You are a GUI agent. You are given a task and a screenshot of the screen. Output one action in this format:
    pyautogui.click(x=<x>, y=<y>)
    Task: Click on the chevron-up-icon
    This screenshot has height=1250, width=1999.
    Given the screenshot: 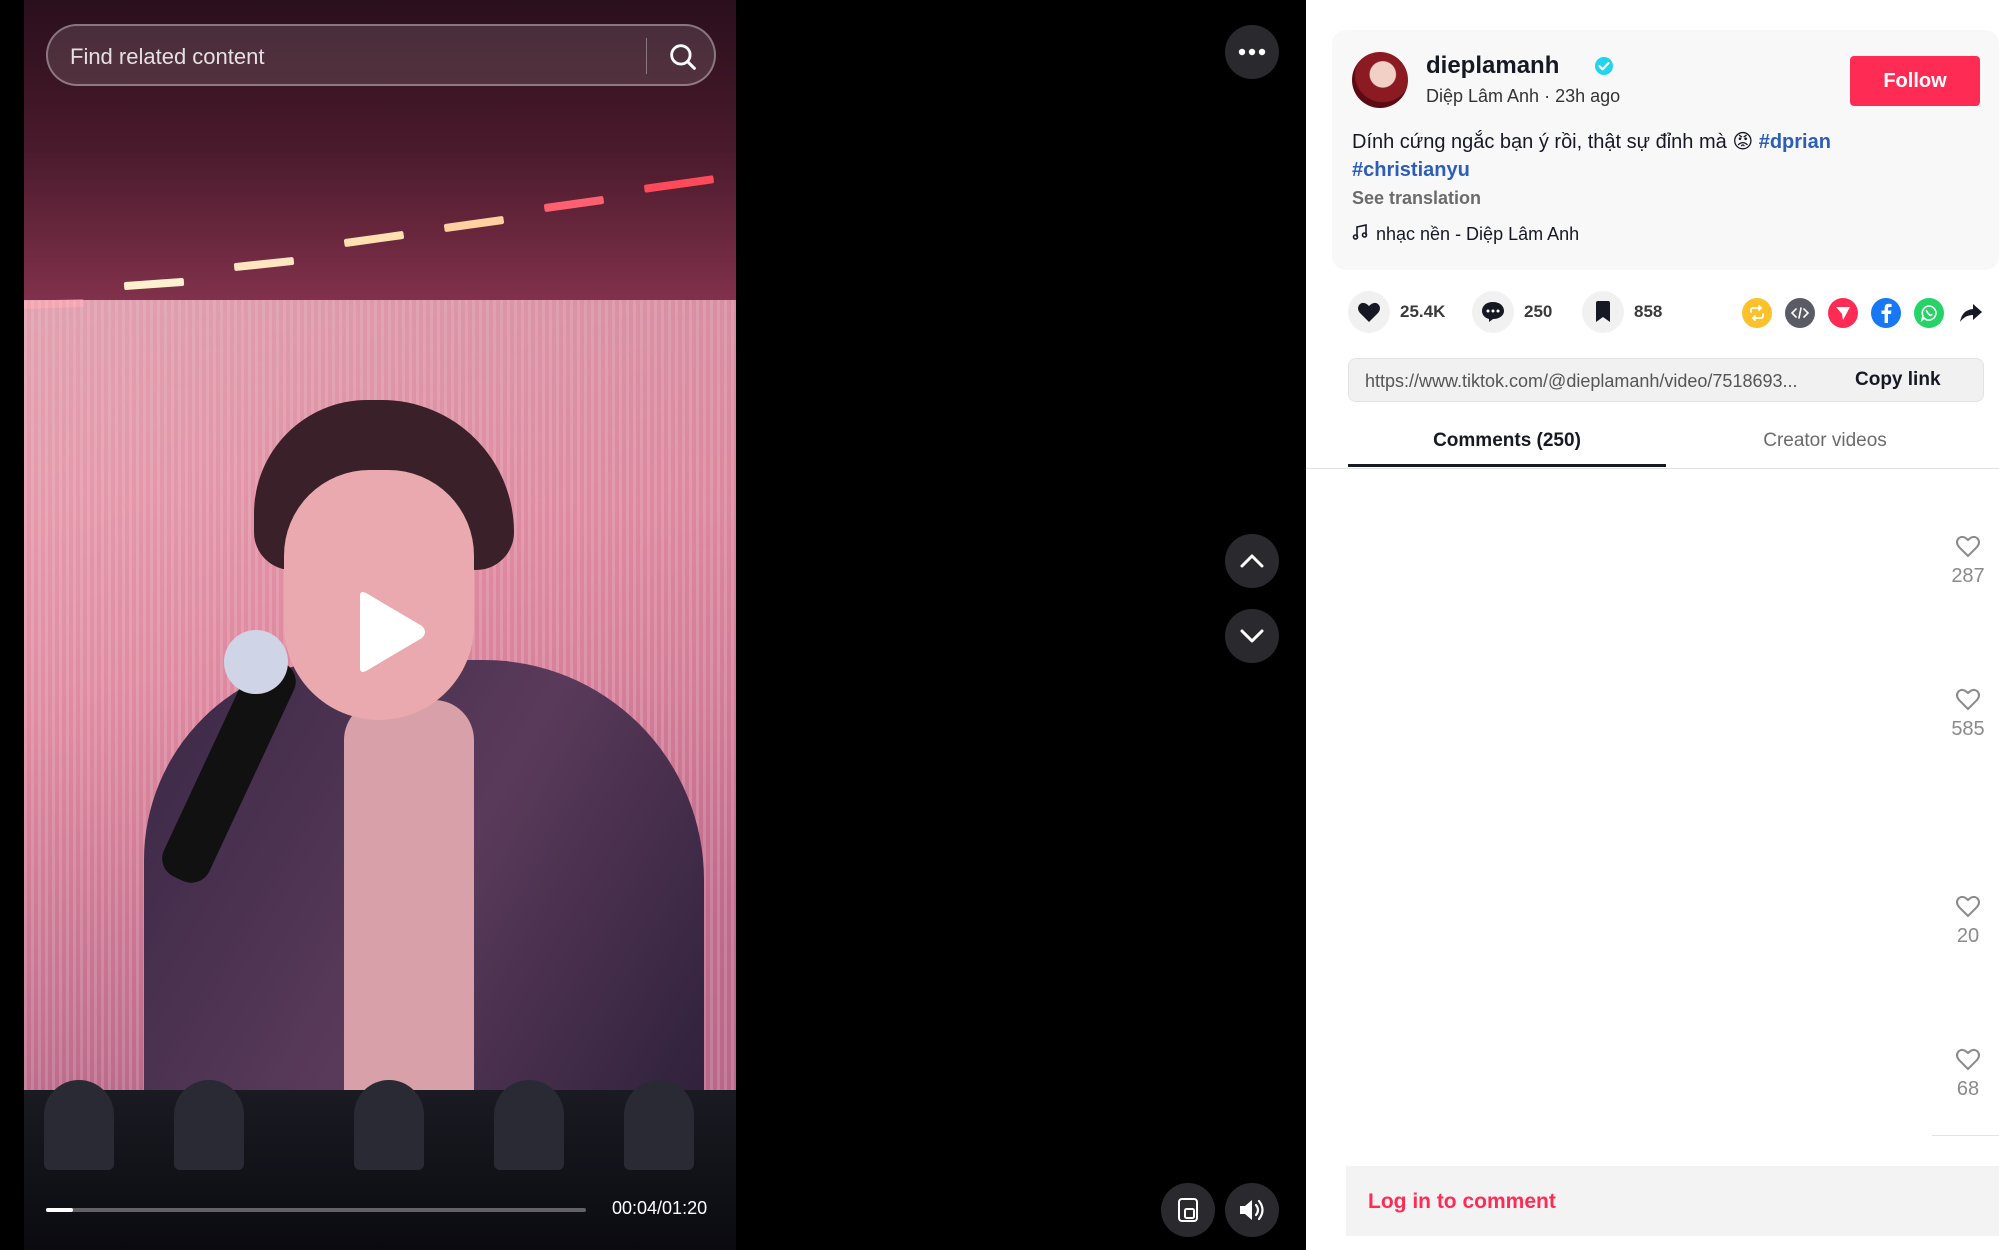 What is the action you would take?
    pyautogui.click(x=1252, y=561)
    